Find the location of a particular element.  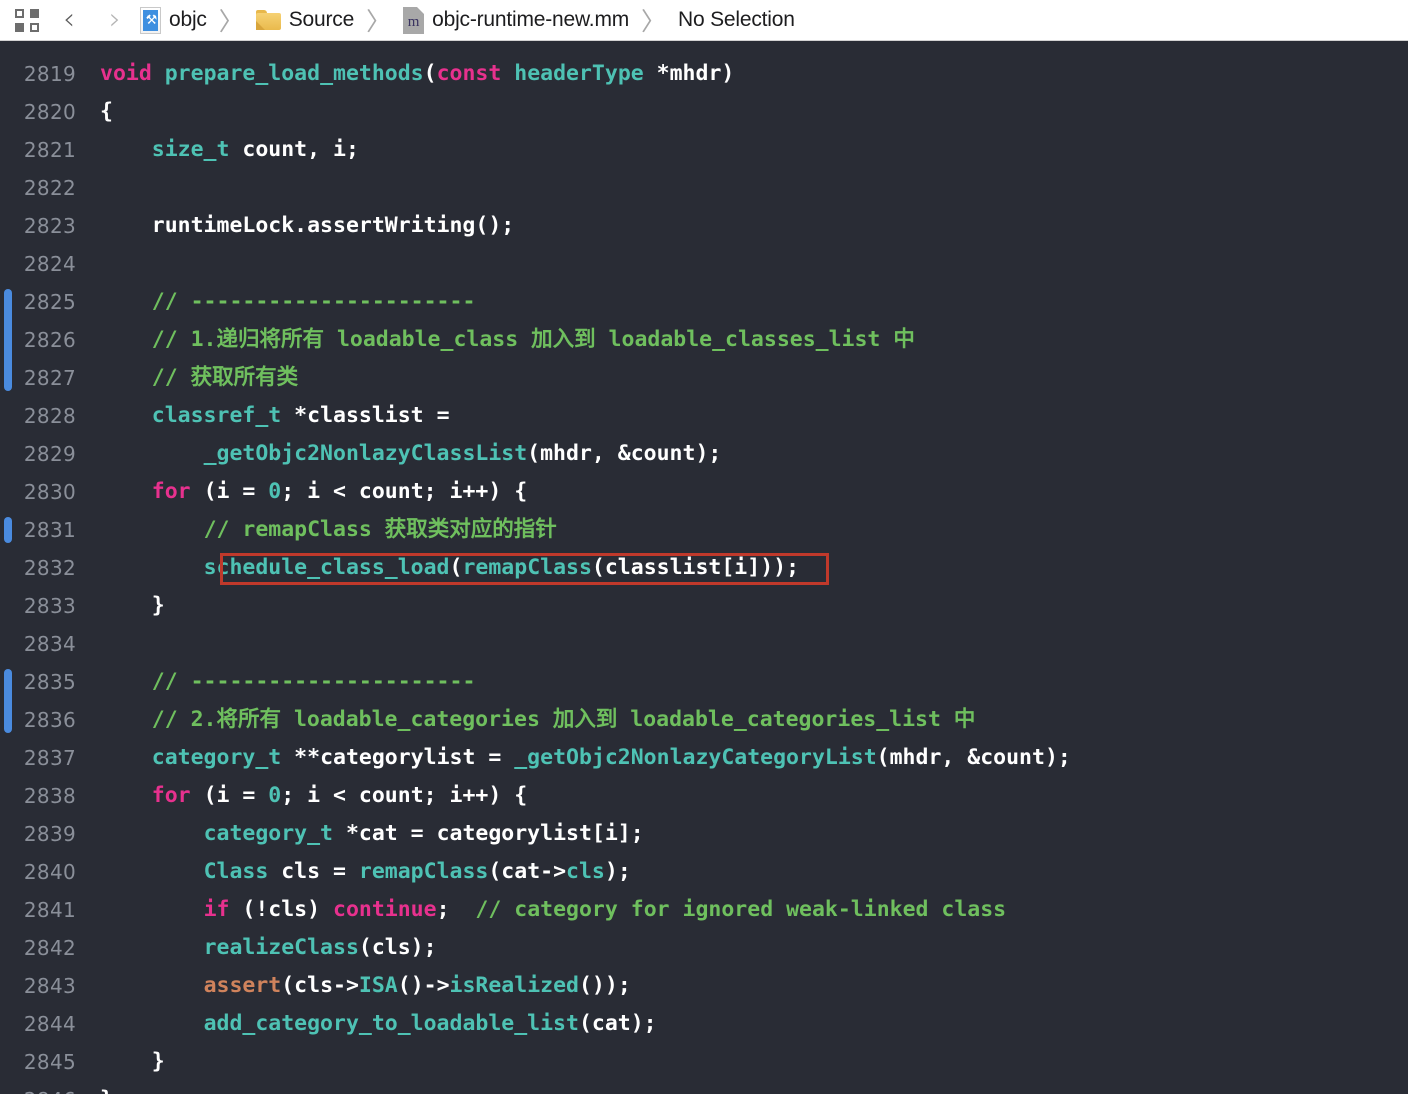

token-macro: assert is located at coordinates (242, 985).